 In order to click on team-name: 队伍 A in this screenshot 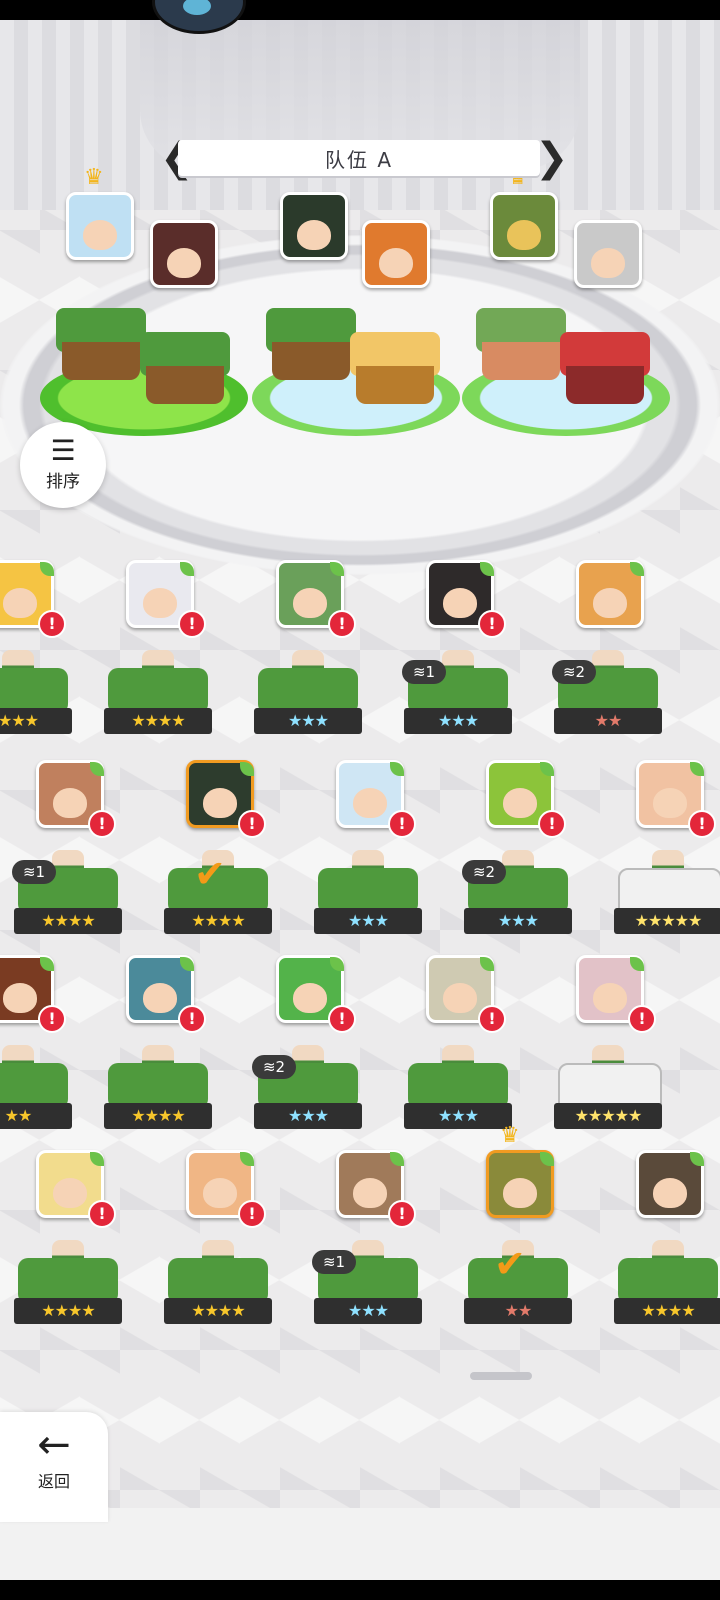, I will do `click(359, 158)`.